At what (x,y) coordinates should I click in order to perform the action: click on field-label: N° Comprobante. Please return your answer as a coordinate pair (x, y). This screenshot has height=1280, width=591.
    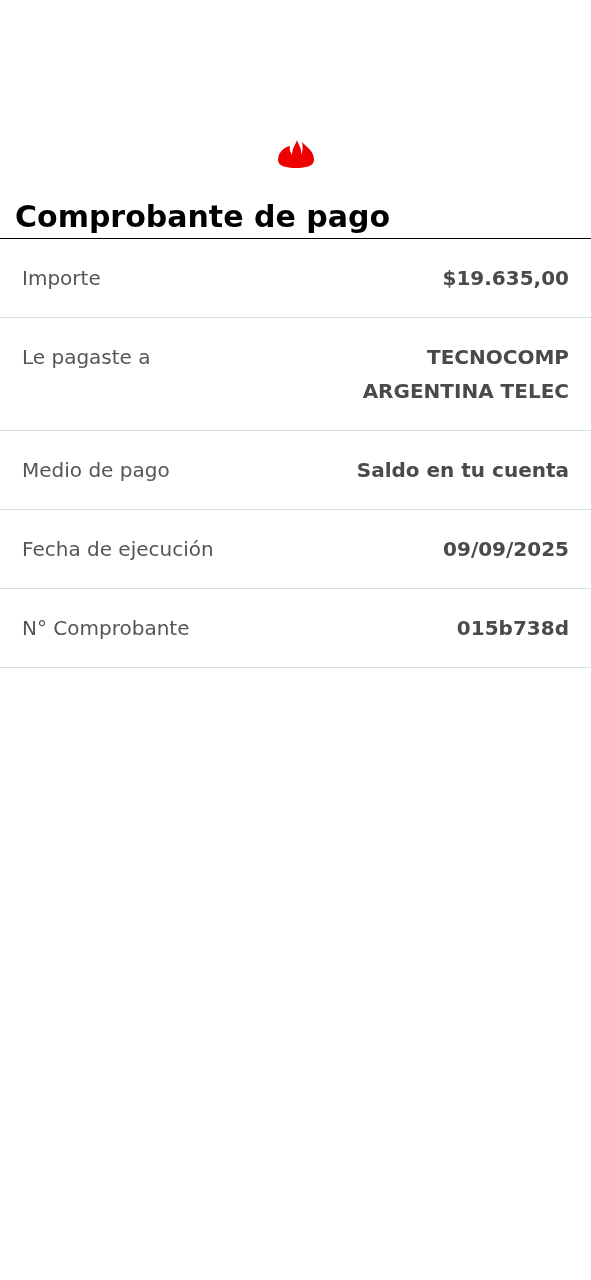
    Looking at the image, I should click on (106, 628).